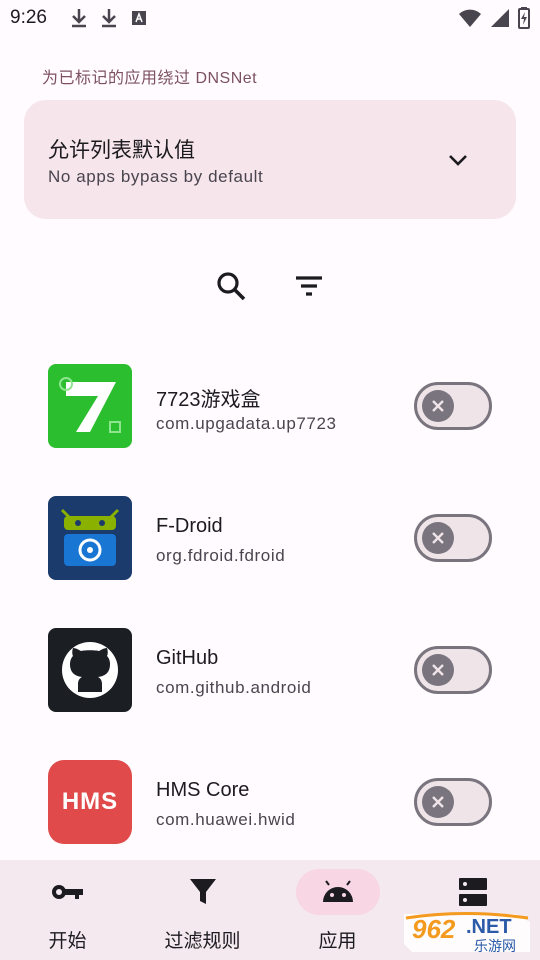  I want to click on wifi-icon, so click(470, 18).